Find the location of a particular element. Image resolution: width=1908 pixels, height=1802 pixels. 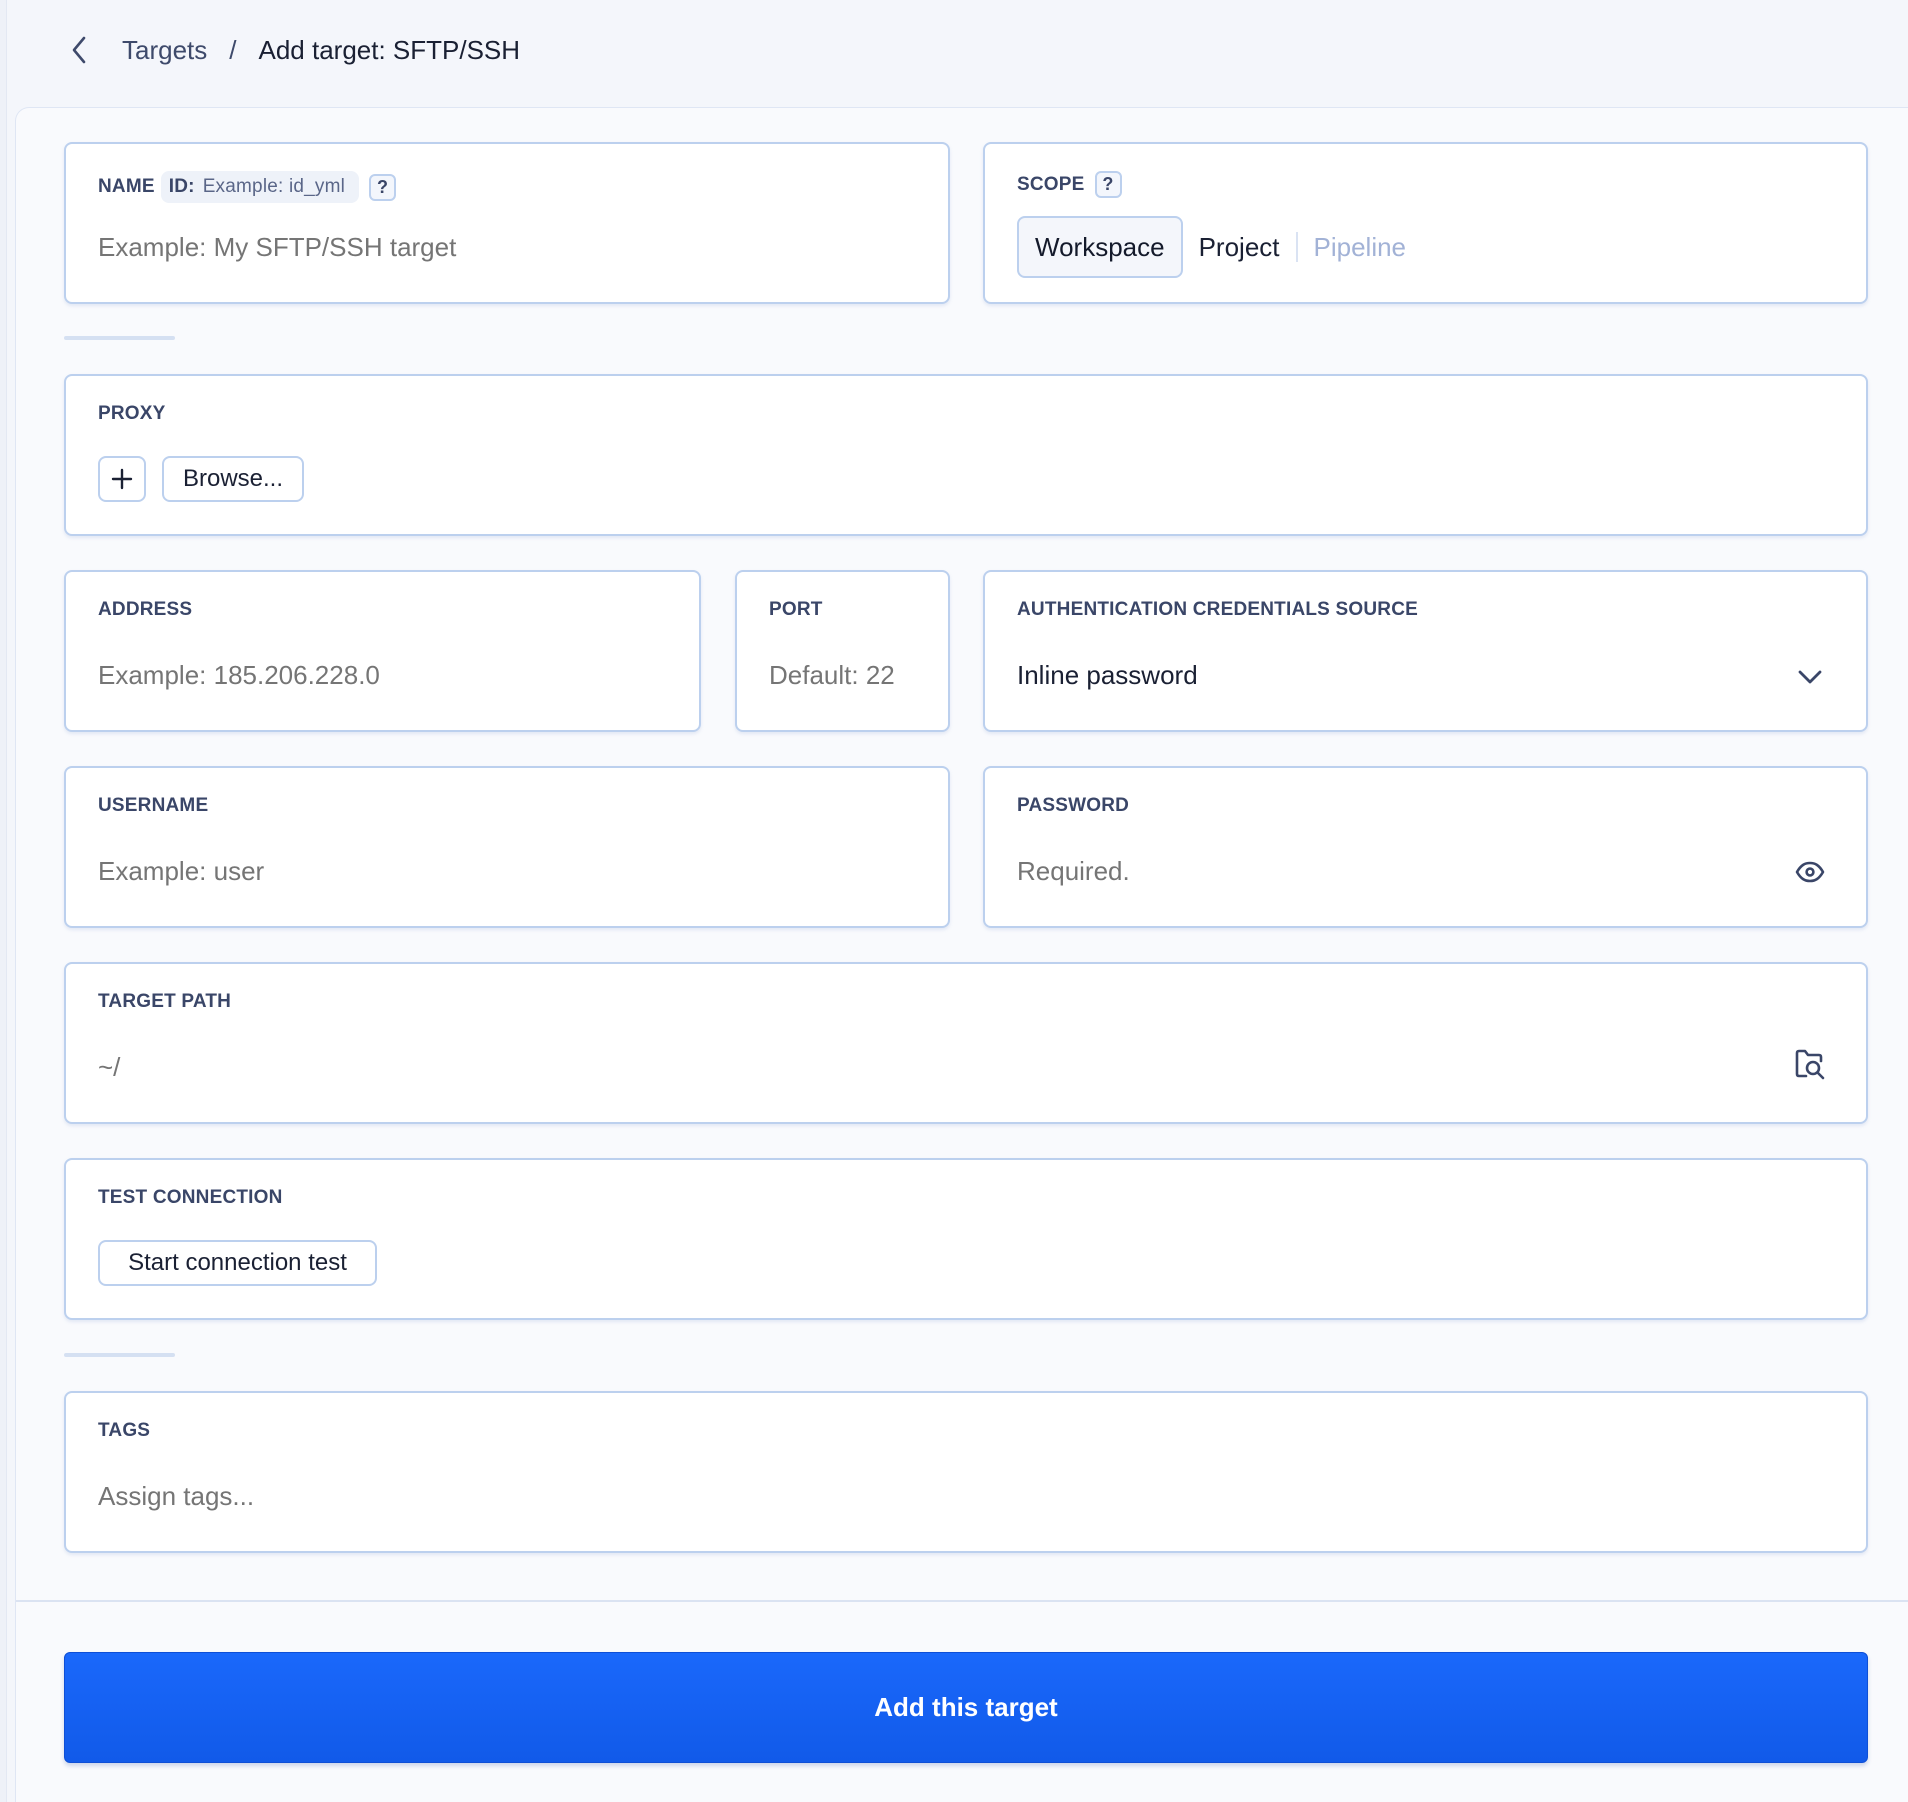

footer-divider is located at coordinates (962, 1601).